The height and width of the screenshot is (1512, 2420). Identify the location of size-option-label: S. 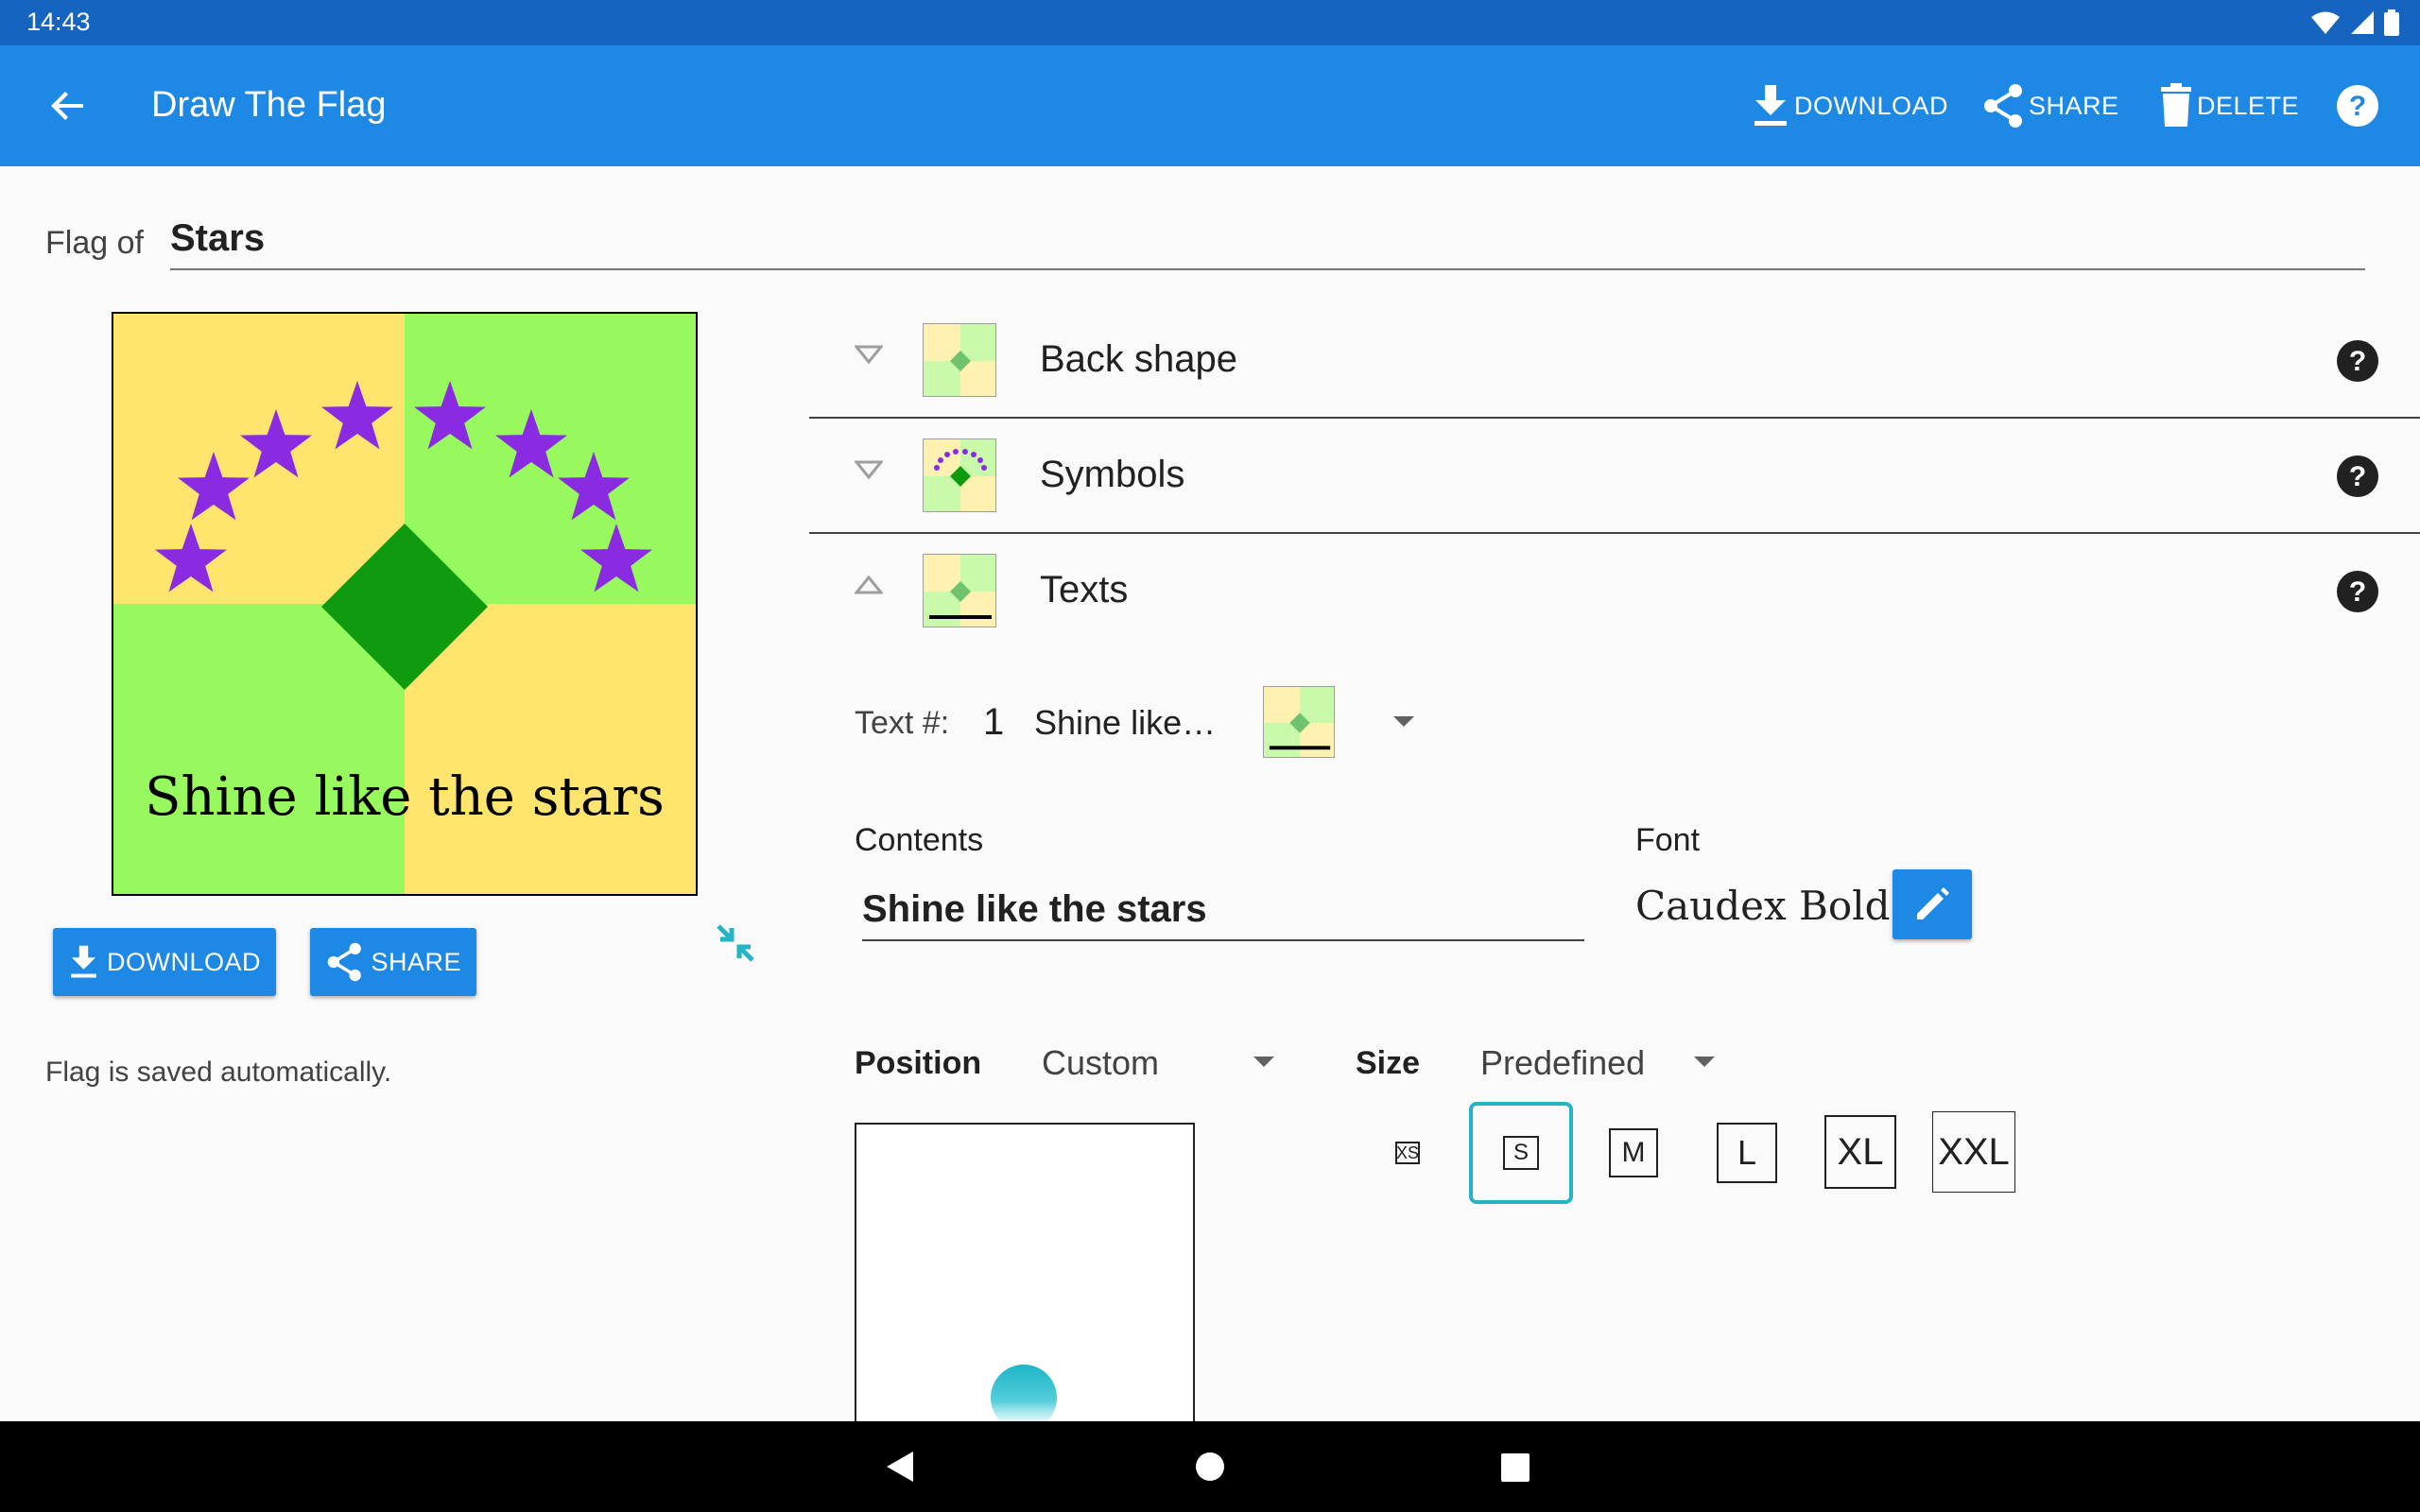
(1520, 1152).